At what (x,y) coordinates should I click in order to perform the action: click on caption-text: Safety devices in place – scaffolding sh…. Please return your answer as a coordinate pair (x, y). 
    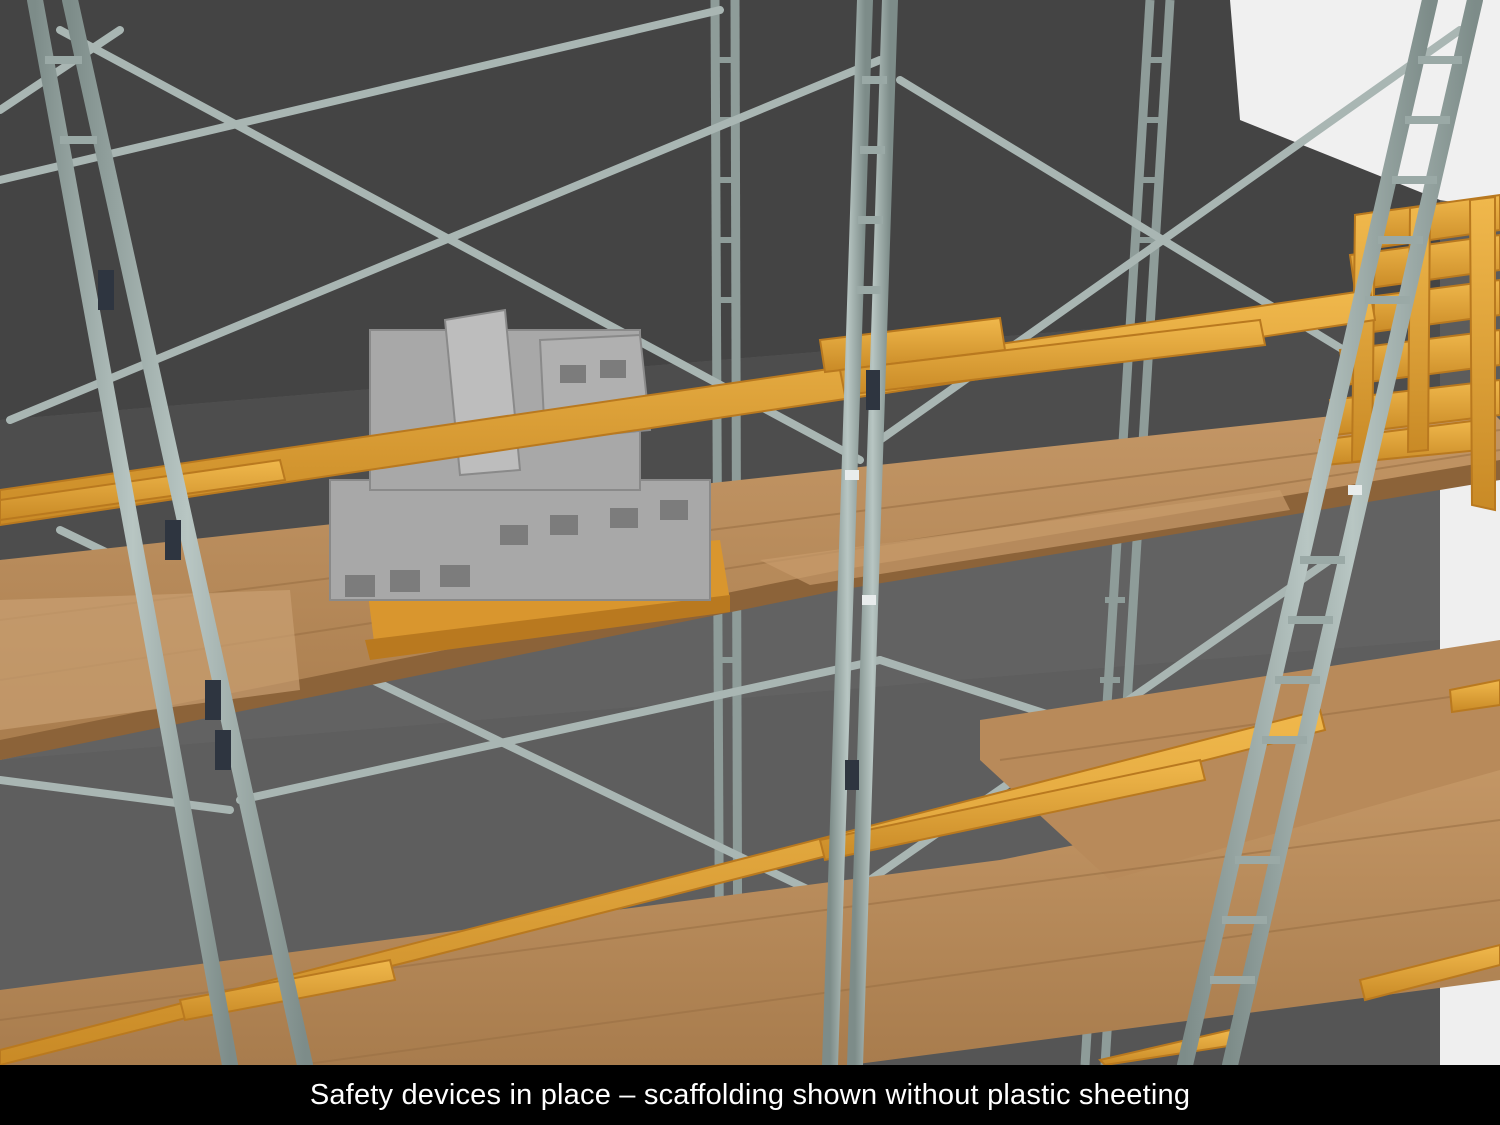
    Looking at the image, I should click on (750, 1094).